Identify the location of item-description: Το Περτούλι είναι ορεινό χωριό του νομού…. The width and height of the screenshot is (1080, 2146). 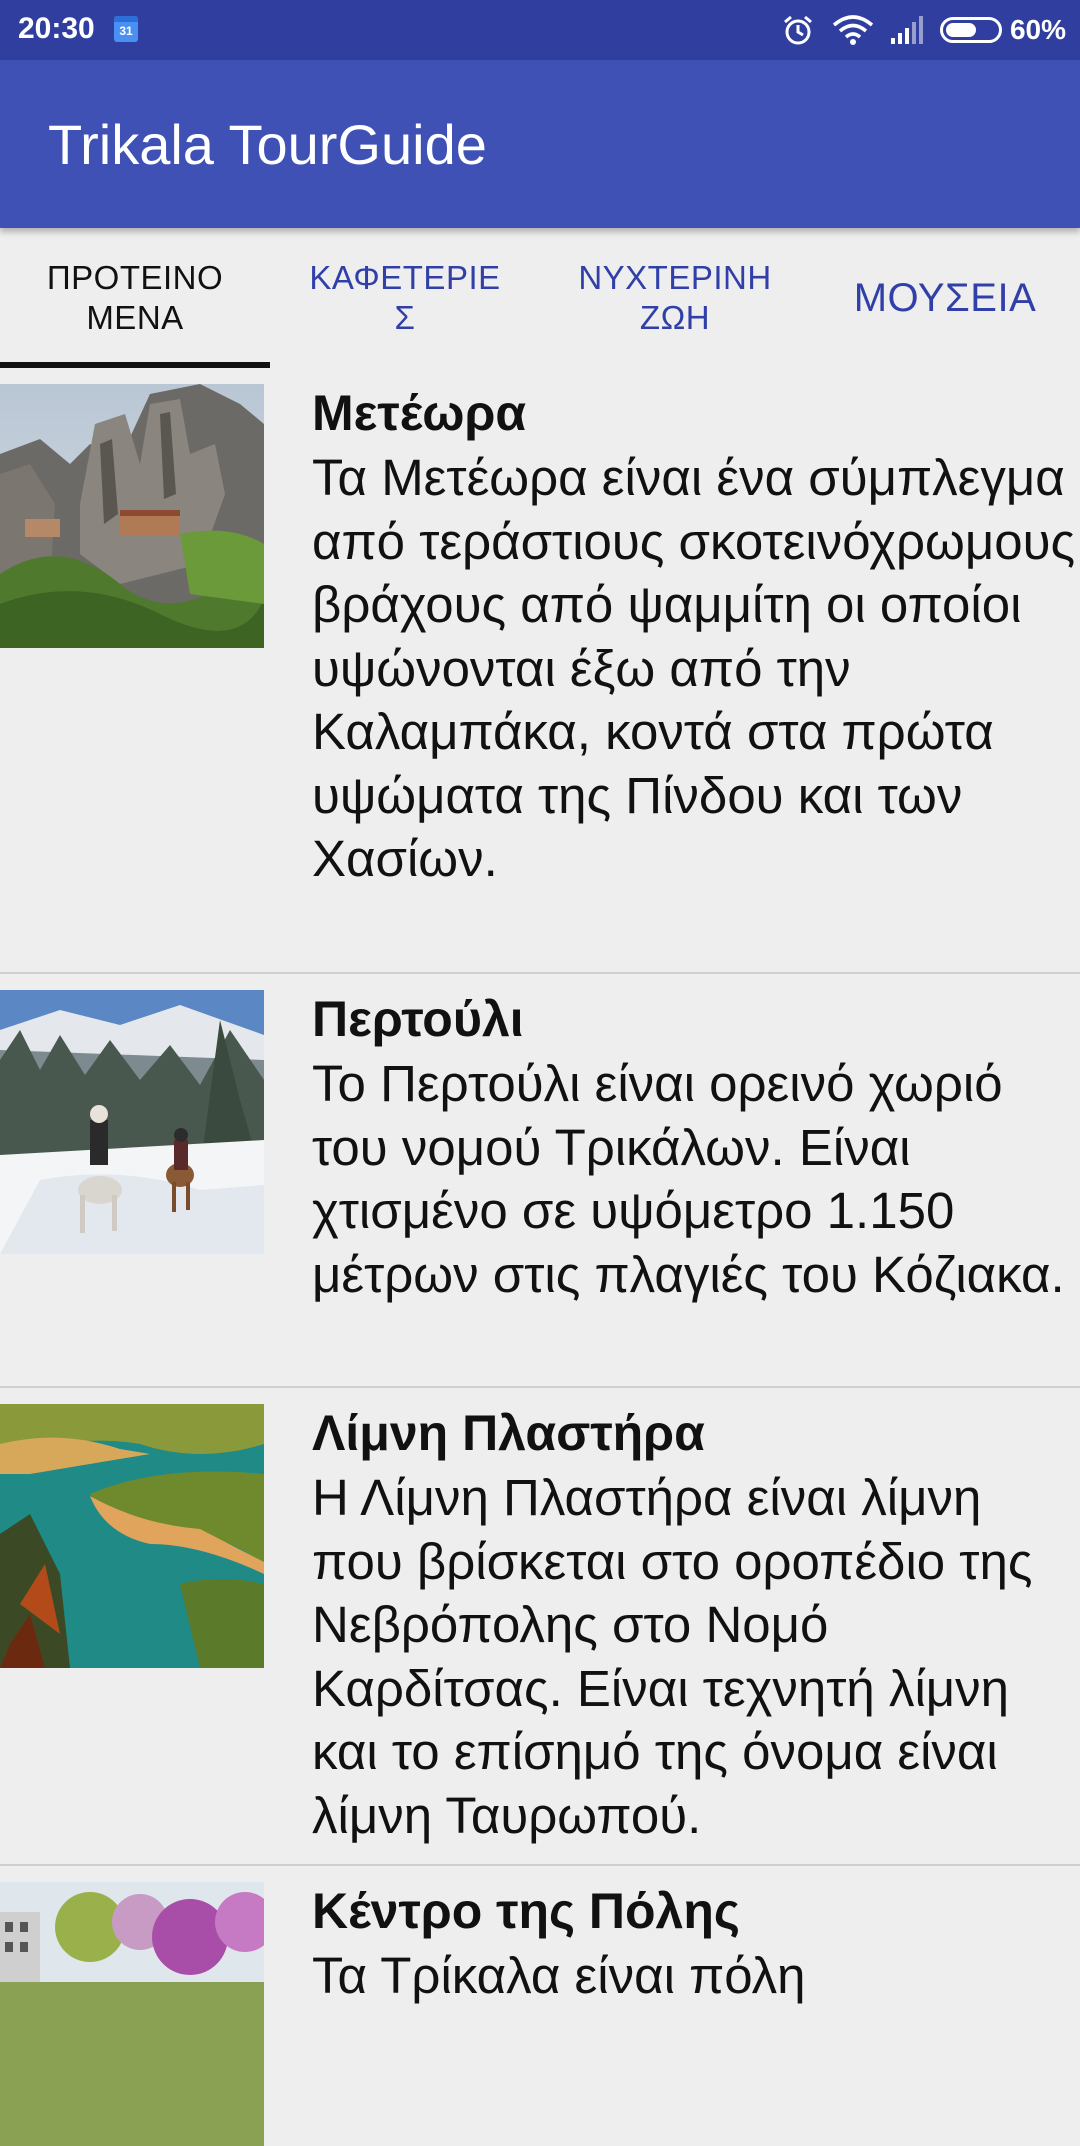
(688, 1179).